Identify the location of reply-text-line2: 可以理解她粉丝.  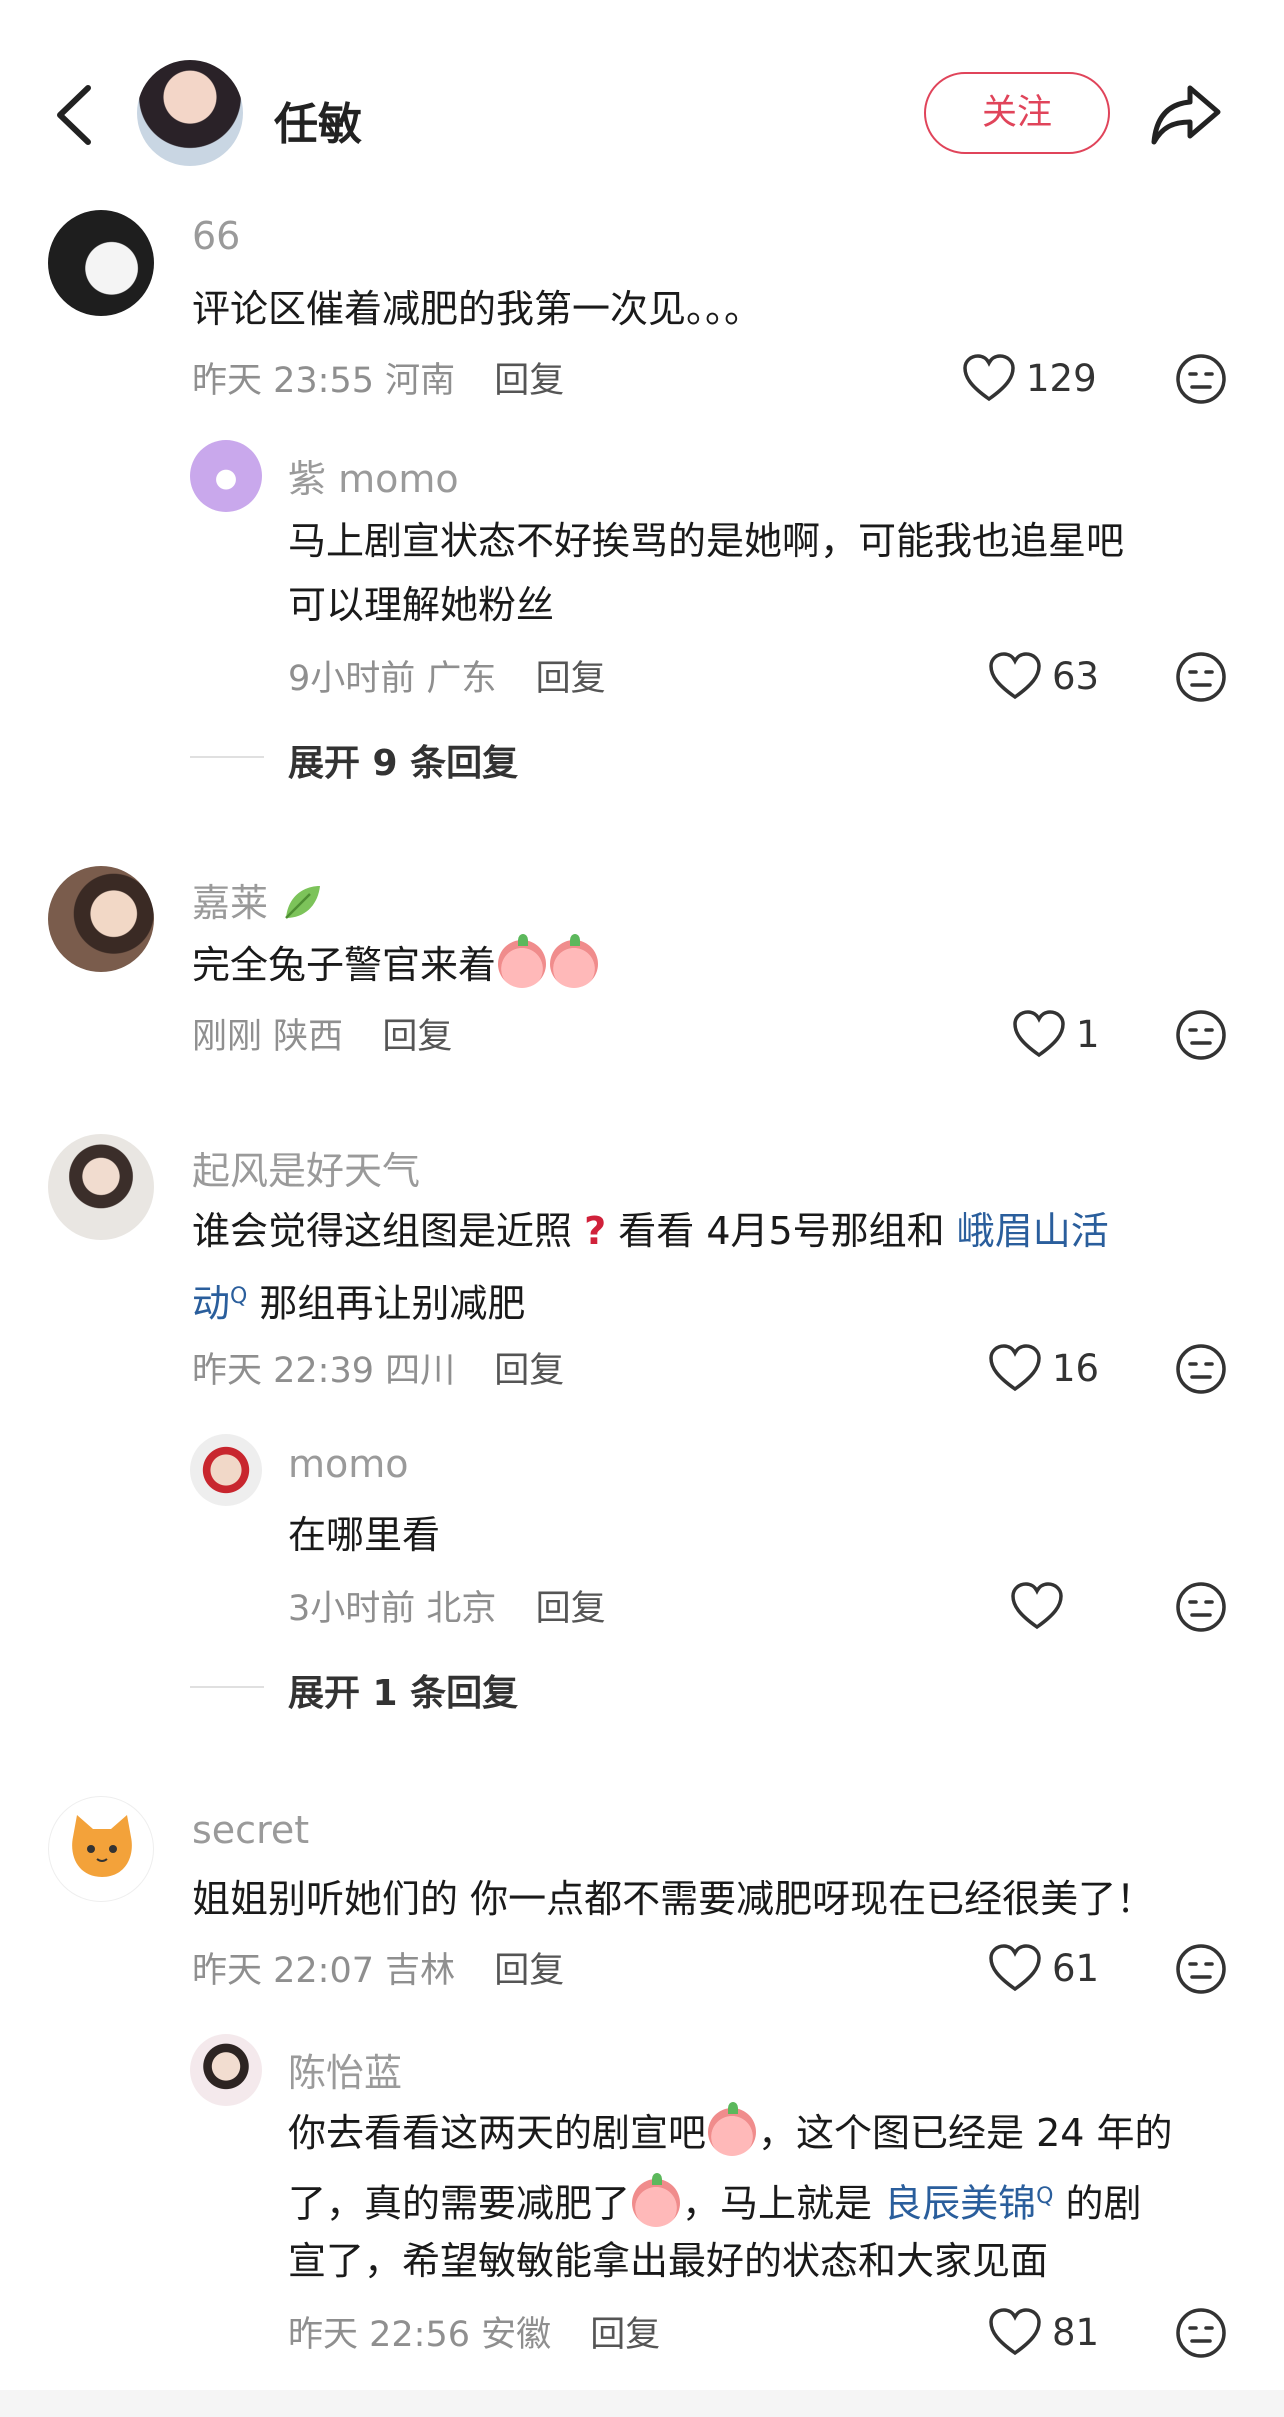
(421, 605).